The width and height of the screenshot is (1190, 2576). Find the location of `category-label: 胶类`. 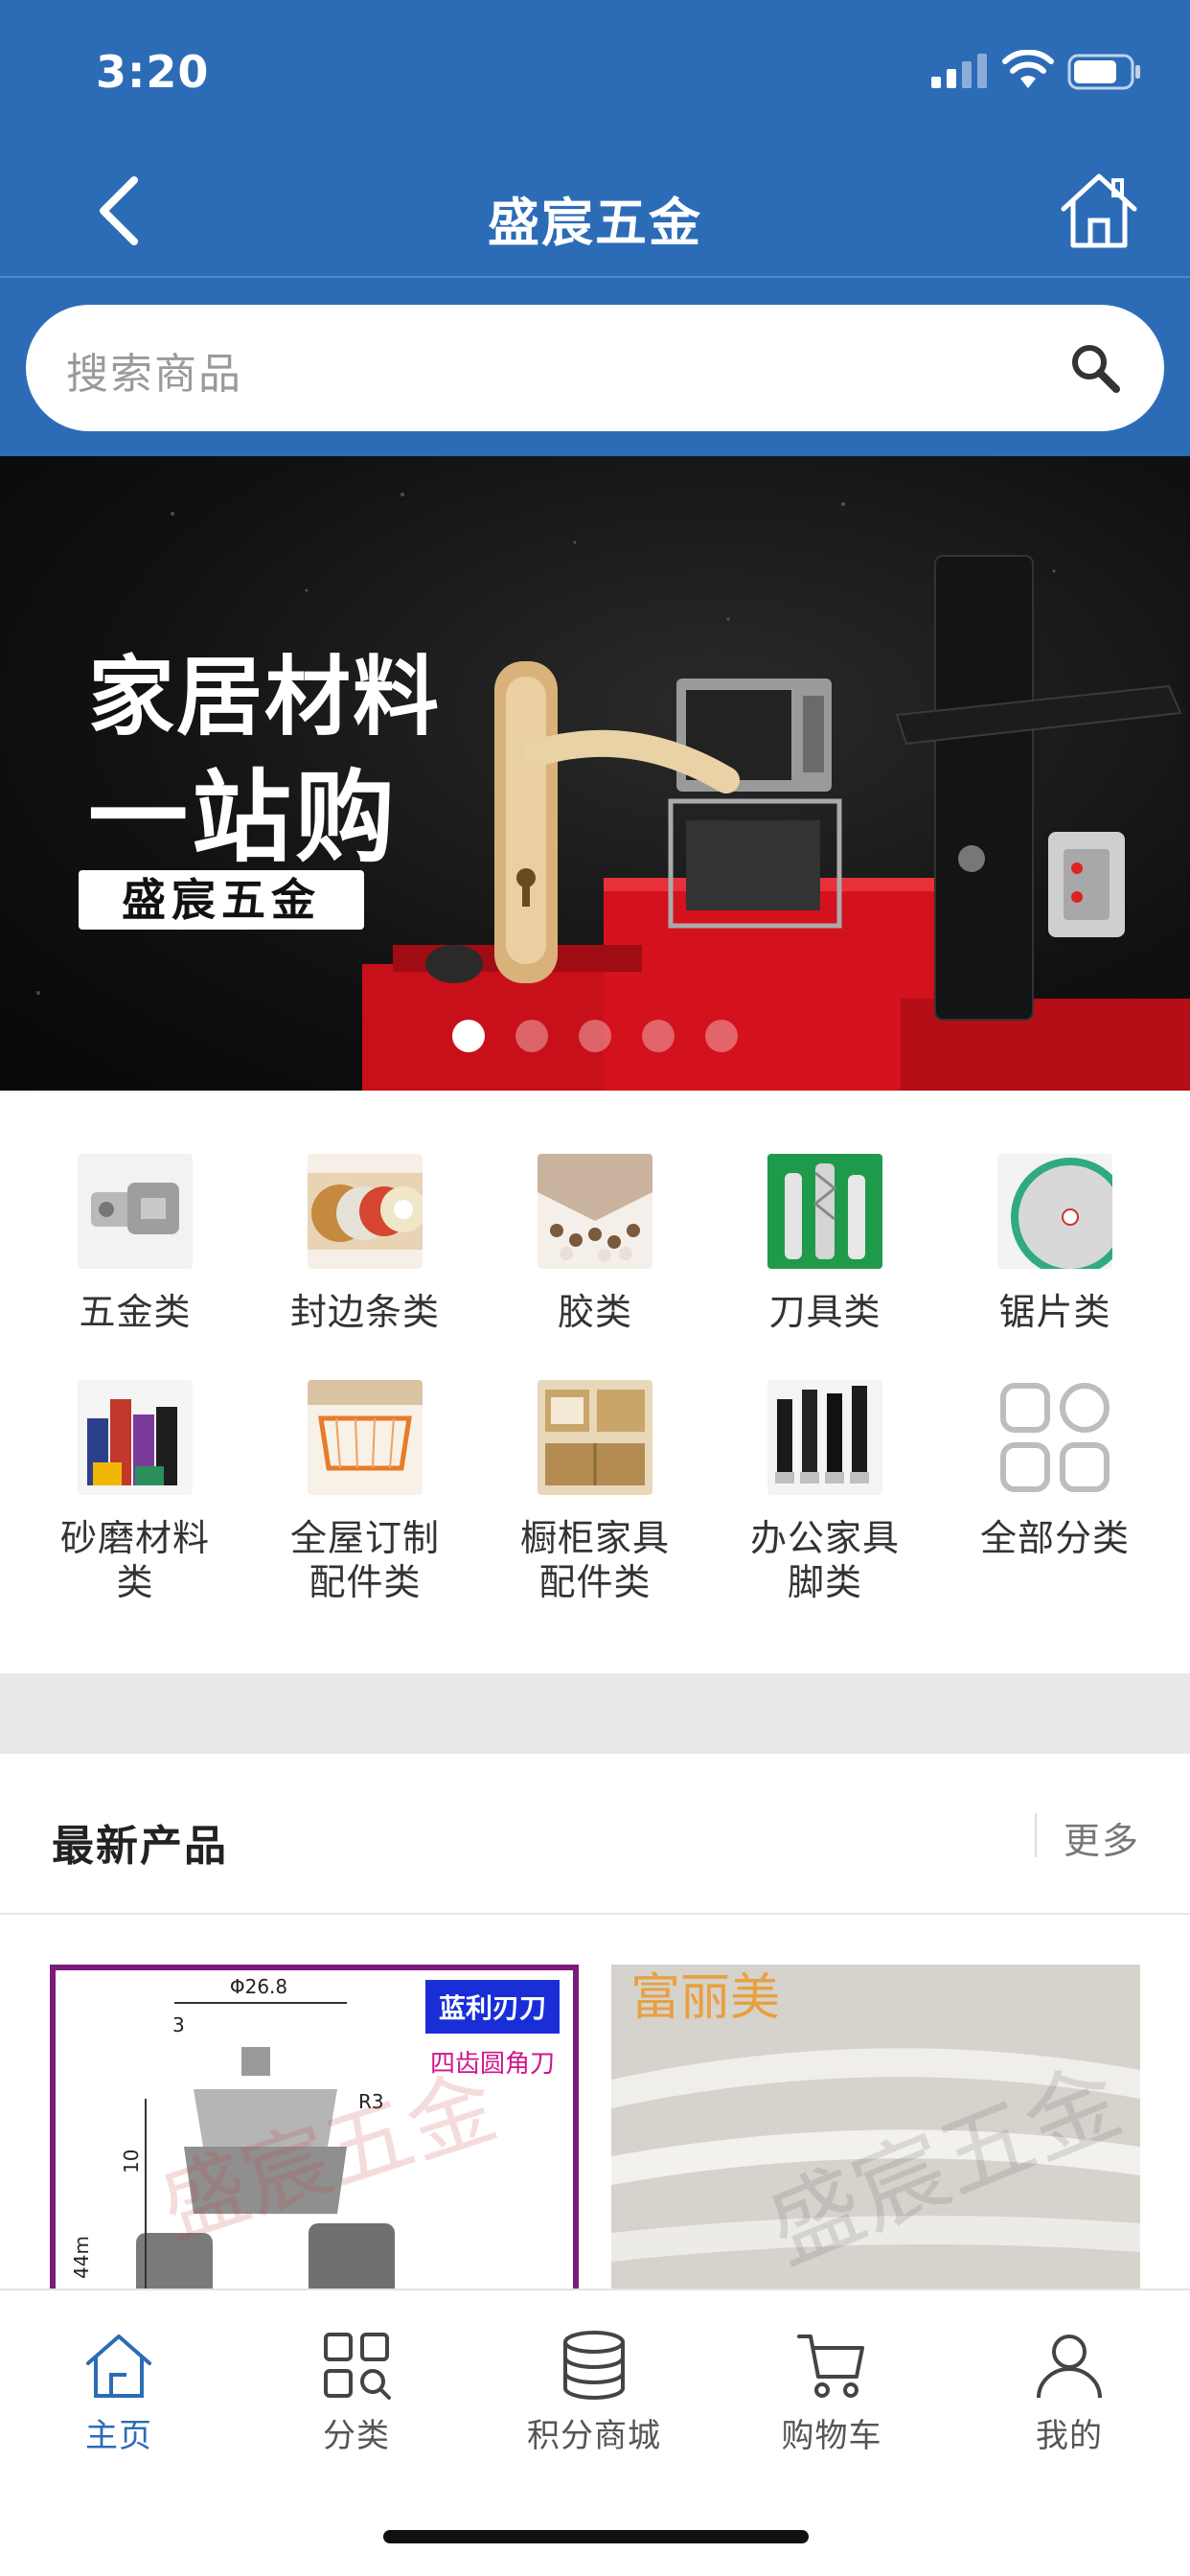

category-label: 胶类 is located at coordinates (594, 1312).